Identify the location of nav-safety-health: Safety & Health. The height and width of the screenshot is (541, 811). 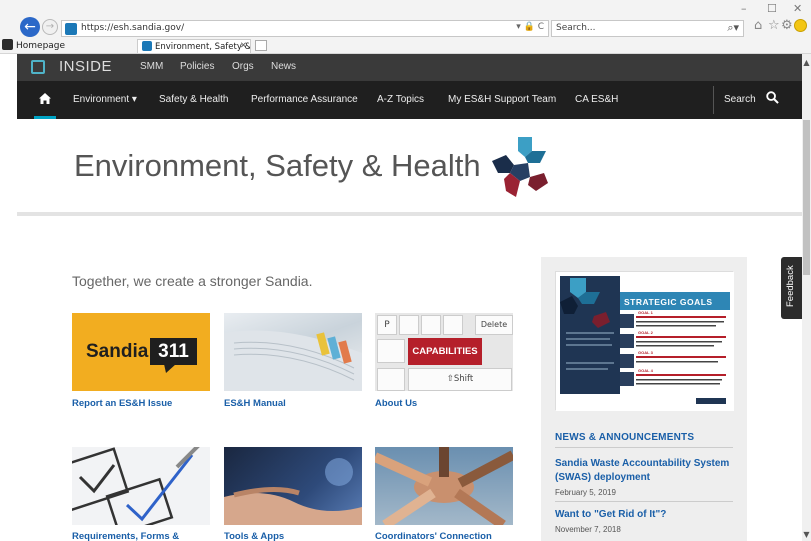
(193, 99).